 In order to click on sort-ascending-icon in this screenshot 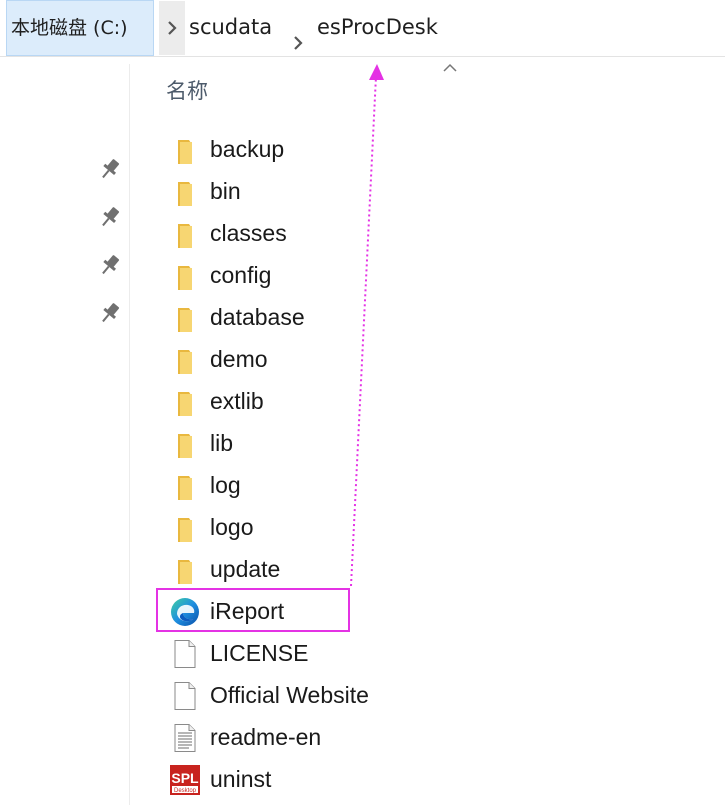, I will do `click(450, 68)`.